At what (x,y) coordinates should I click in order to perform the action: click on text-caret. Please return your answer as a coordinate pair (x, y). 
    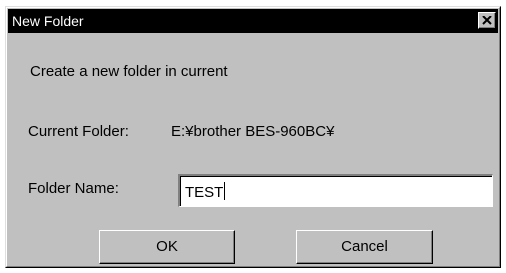
    Looking at the image, I should click on (225, 191).